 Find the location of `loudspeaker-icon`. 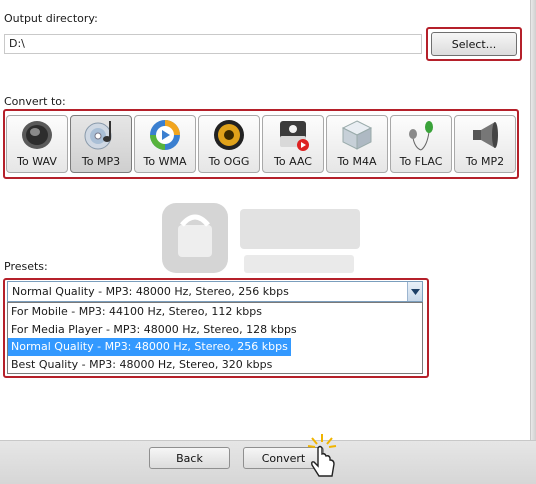

loudspeaker-icon is located at coordinates (485, 135).